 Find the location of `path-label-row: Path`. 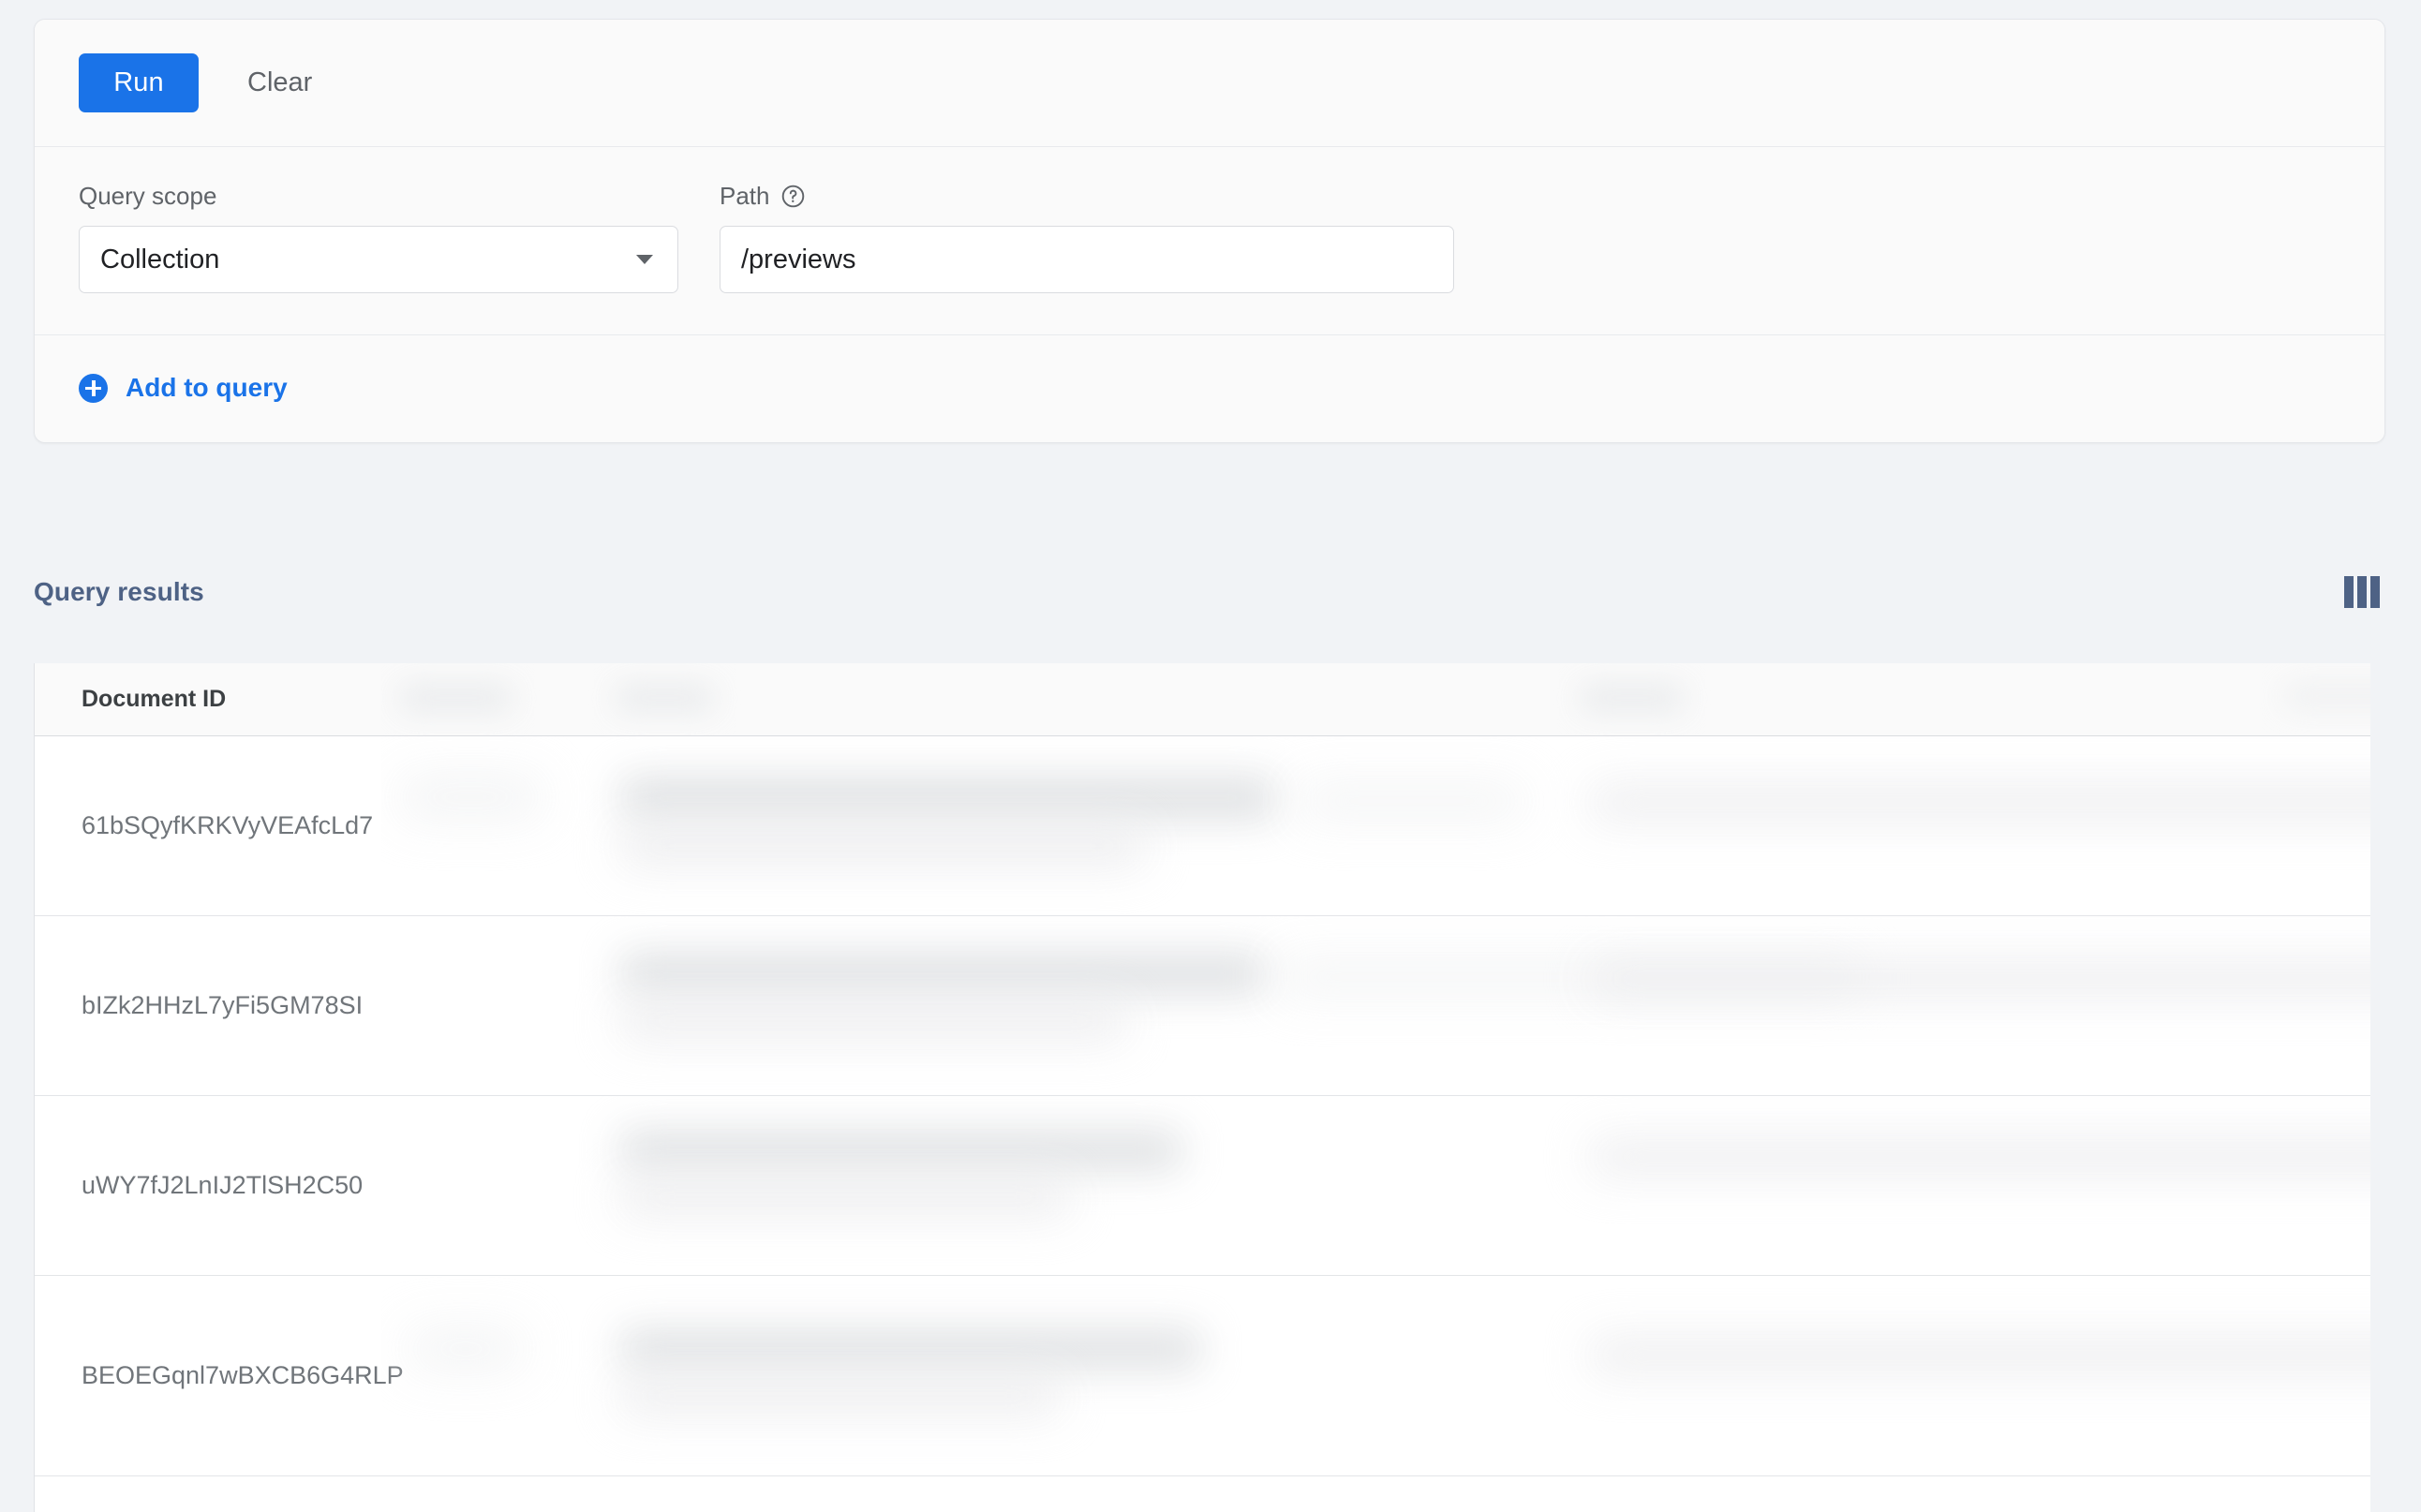

path-label-row: Path is located at coordinates (1087, 196).